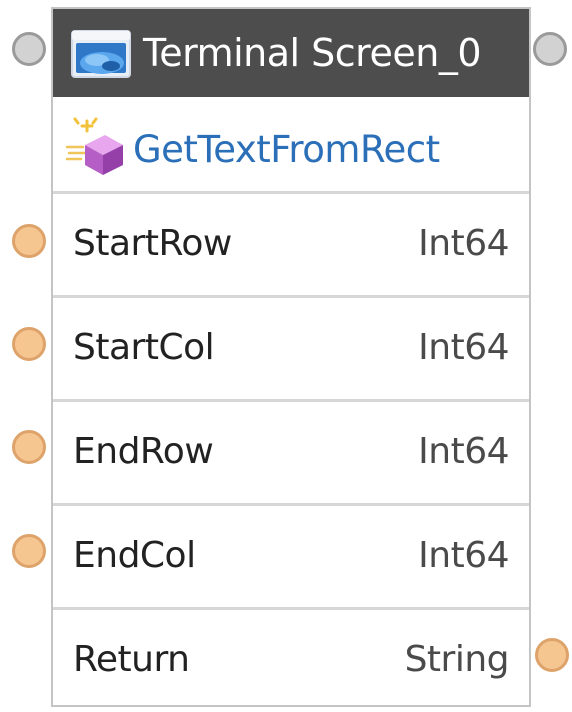 This screenshot has width=572, height=712. What do you see at coordinates (291, 661) in the screenshot?
I see `param-row-return: Return String` at bounding box center [291, 661].